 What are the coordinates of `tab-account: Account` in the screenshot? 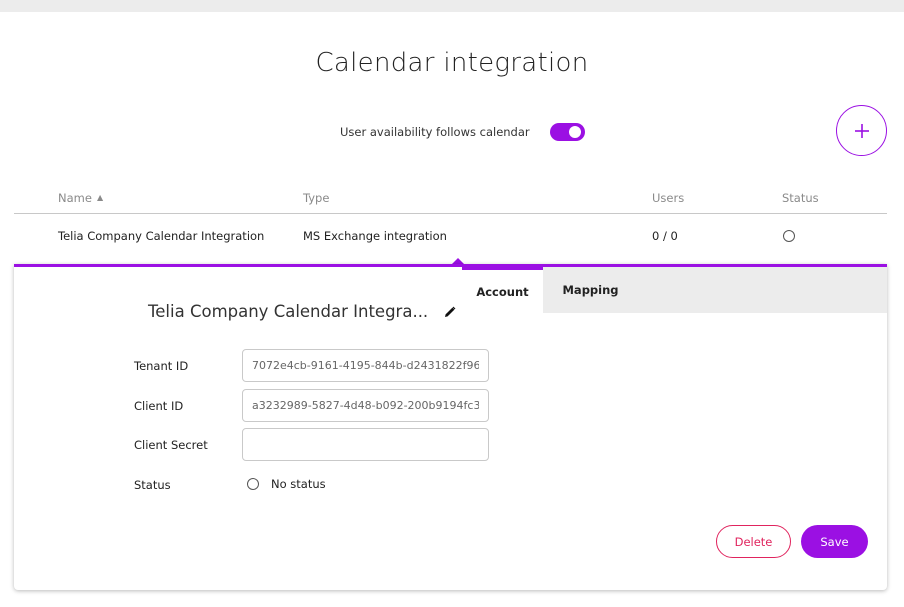 It's located at (502, 290).